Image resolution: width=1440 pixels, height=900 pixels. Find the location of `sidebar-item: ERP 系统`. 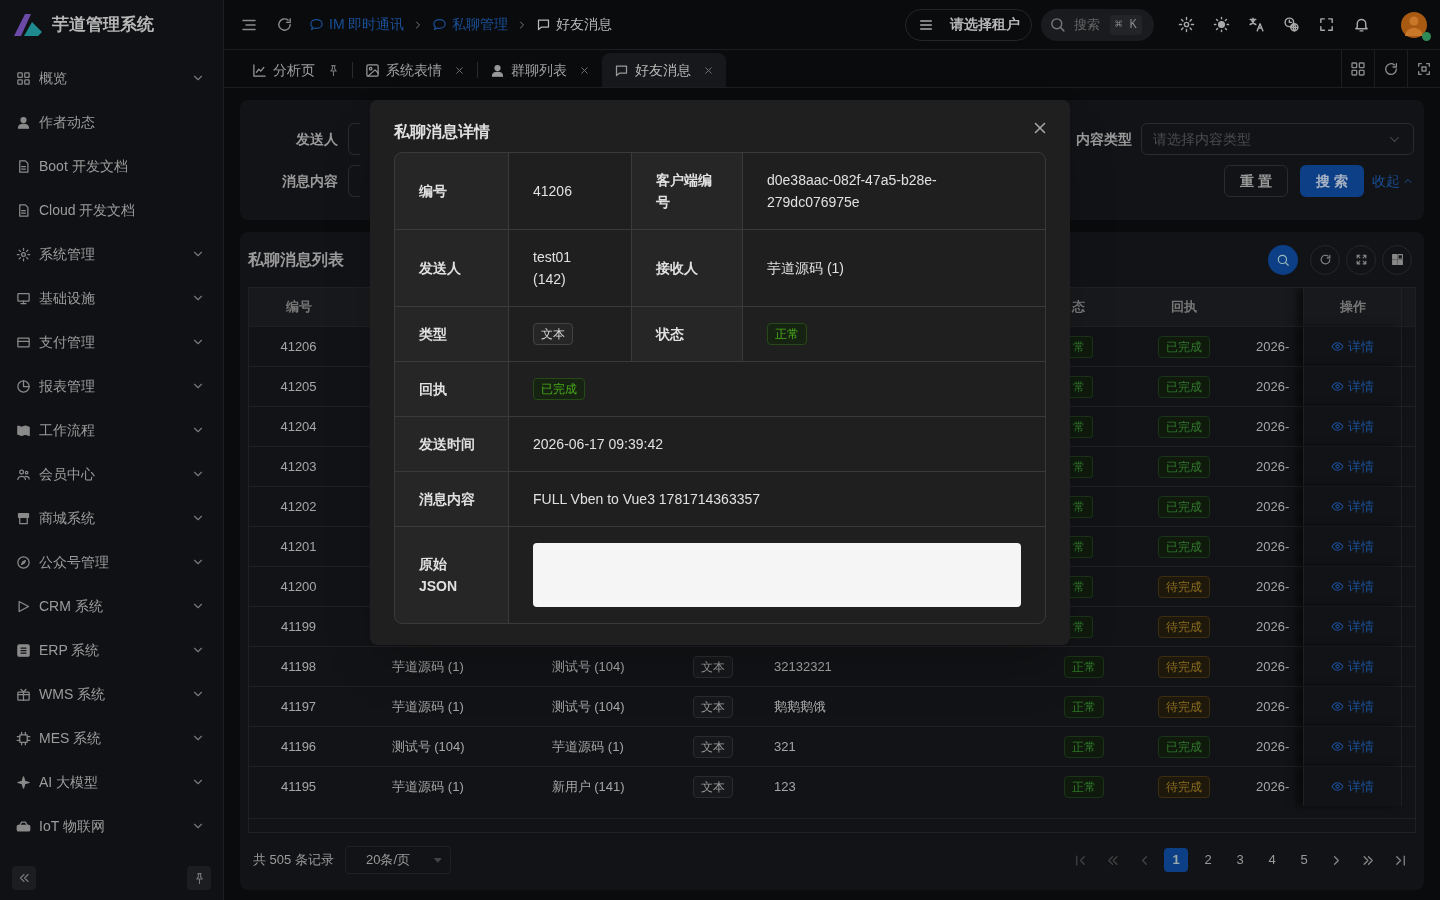

sidebar-item: ERP 系统 is located at coordinates (111, 650).